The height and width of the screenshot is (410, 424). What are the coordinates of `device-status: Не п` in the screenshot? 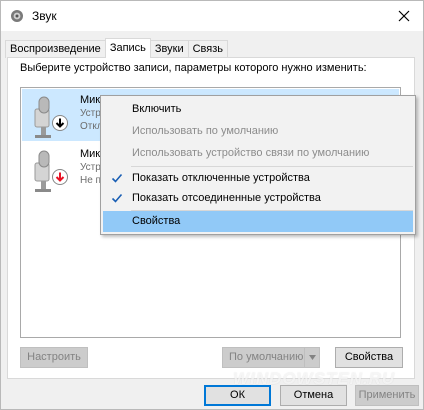 It's located at (90, 180).